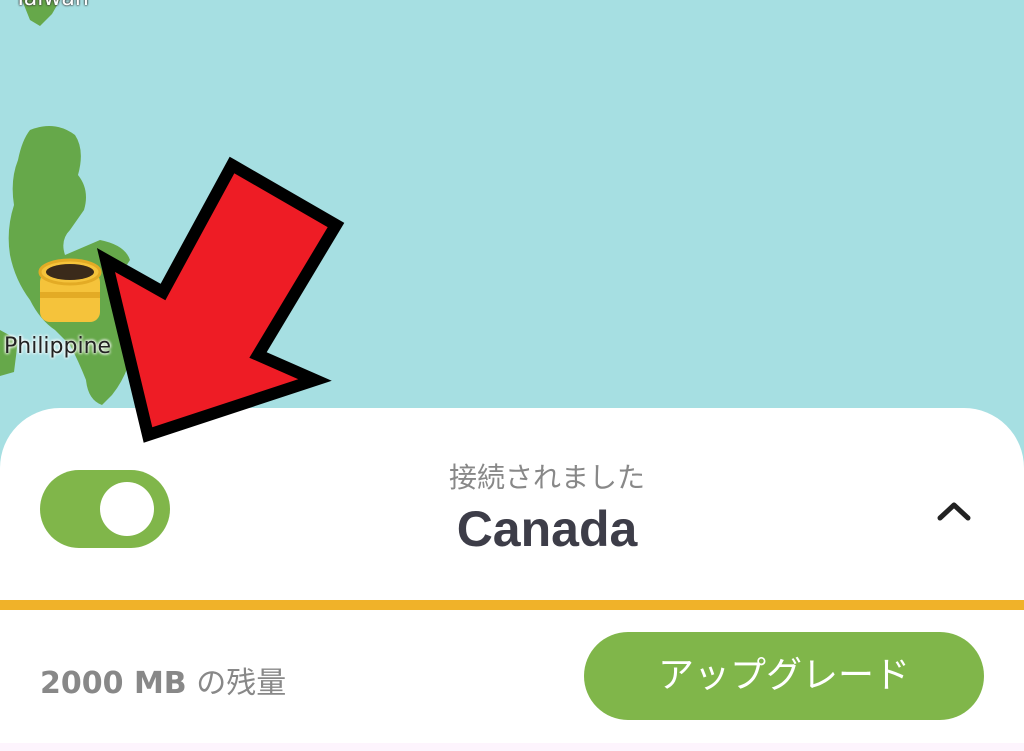  Describe the element at coordinates (70, 290) in the screenshot. I see `server-pot-icon` at that location.